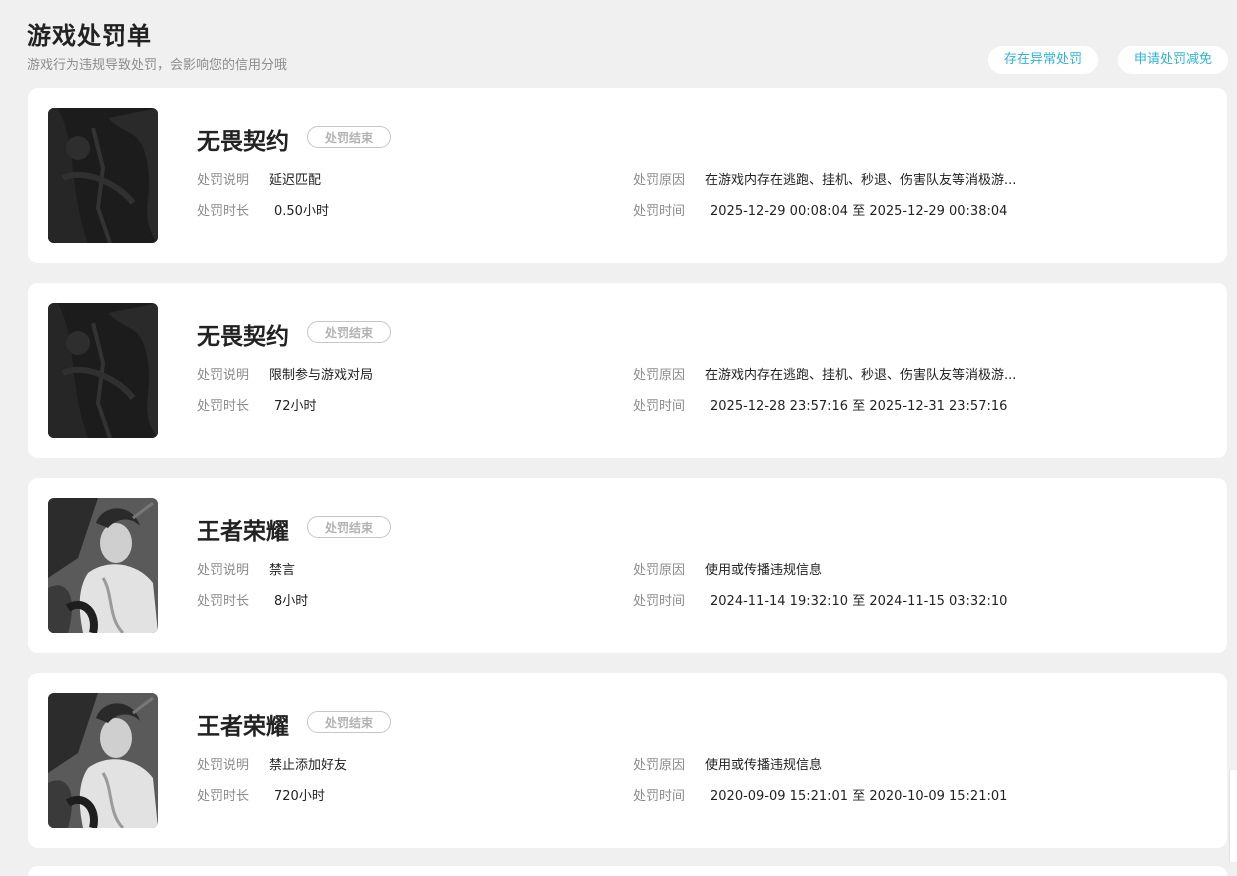 This screenshot has height=876, width=1237. What do you see at coordinates (321, 375) in the screenshot?
I see `penalty-desc-value: 限制参与游戏对局` at bounding box center [321, 375].